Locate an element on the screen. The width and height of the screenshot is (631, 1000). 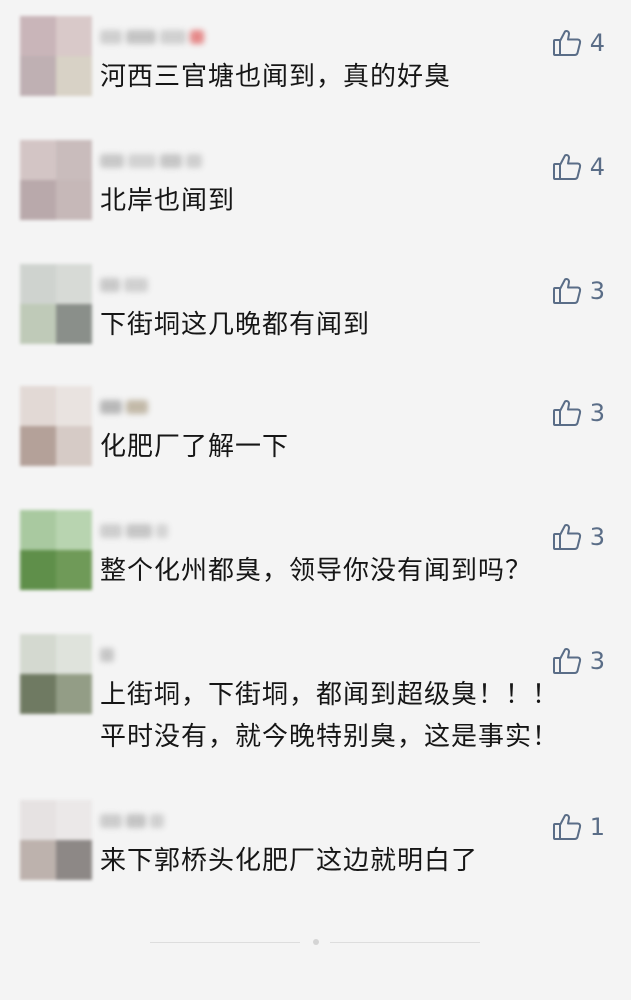
comment-line: 下街垌这几晚都有闻到 is located at coordinates (235, 325).